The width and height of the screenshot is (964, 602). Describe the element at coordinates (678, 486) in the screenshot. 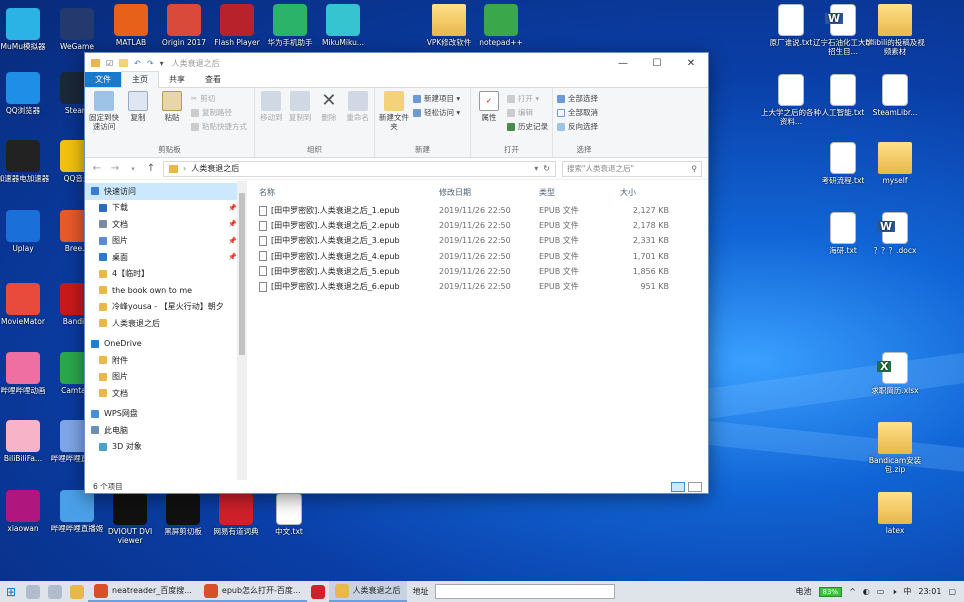

I see `details-view-icon` at that location.